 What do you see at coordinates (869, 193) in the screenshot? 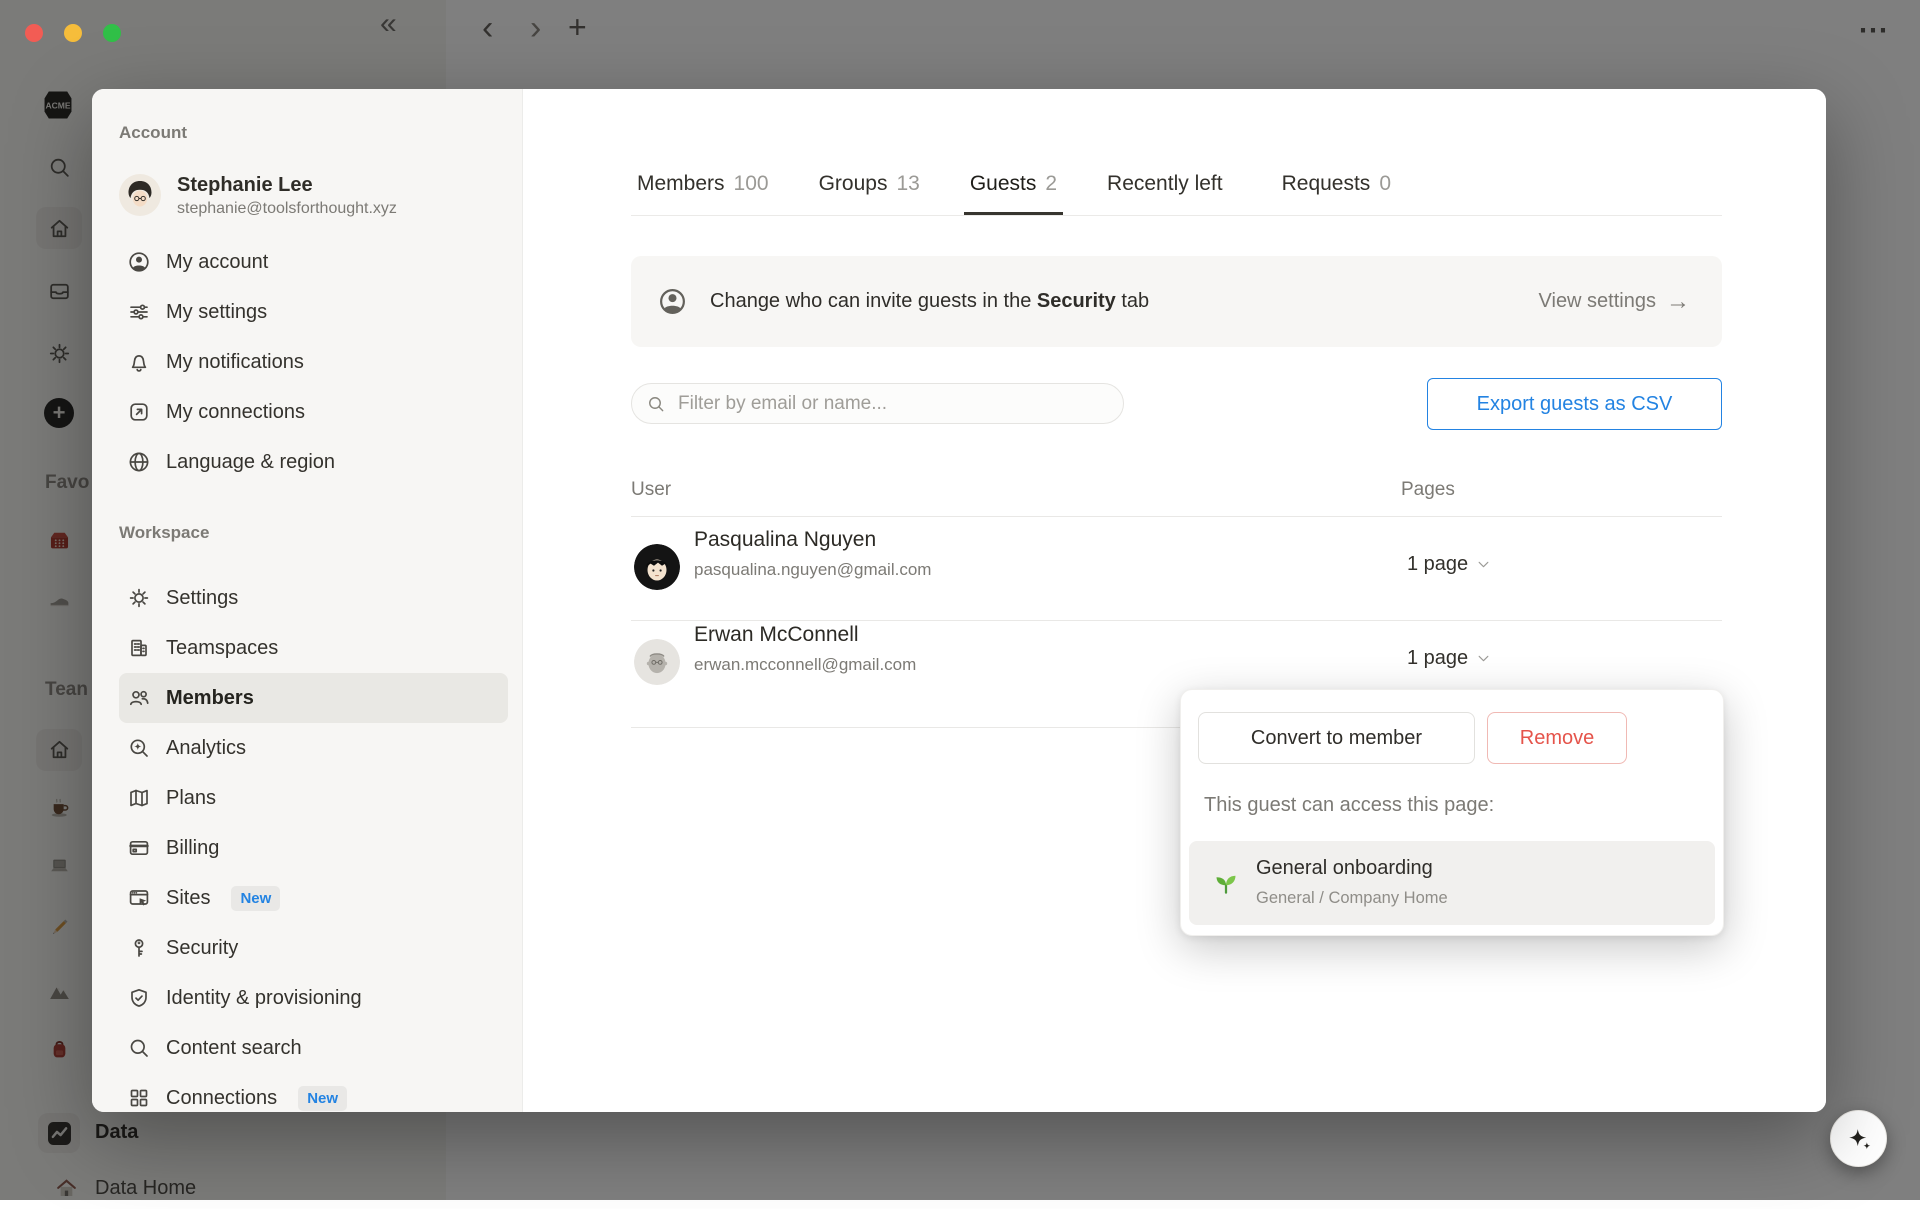
I see `tab-groups: Groups 13` at bounding box center [869, 193].